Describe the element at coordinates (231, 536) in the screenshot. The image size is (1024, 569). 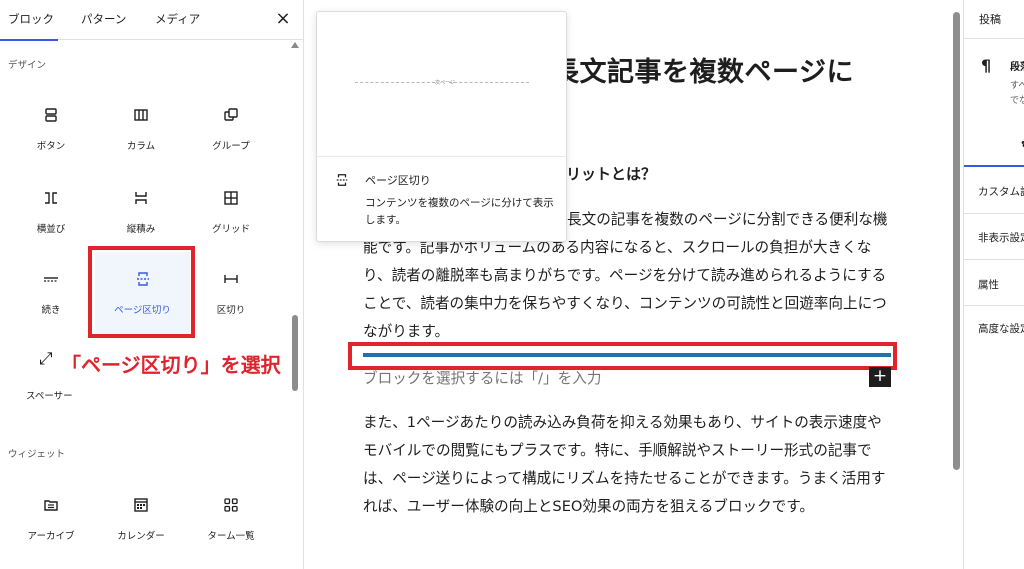
I see `block-label: ターム一覧` at that location.